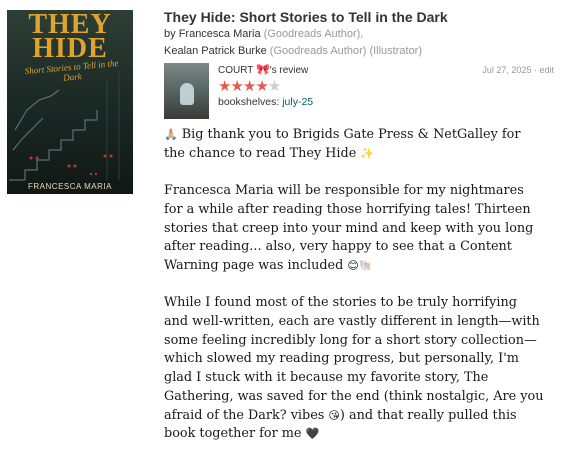 The image size is (565, 463). Describe the element at coordinates (220, 34) in the screenshot. I see `author-link: Francesca Maria` at that location.